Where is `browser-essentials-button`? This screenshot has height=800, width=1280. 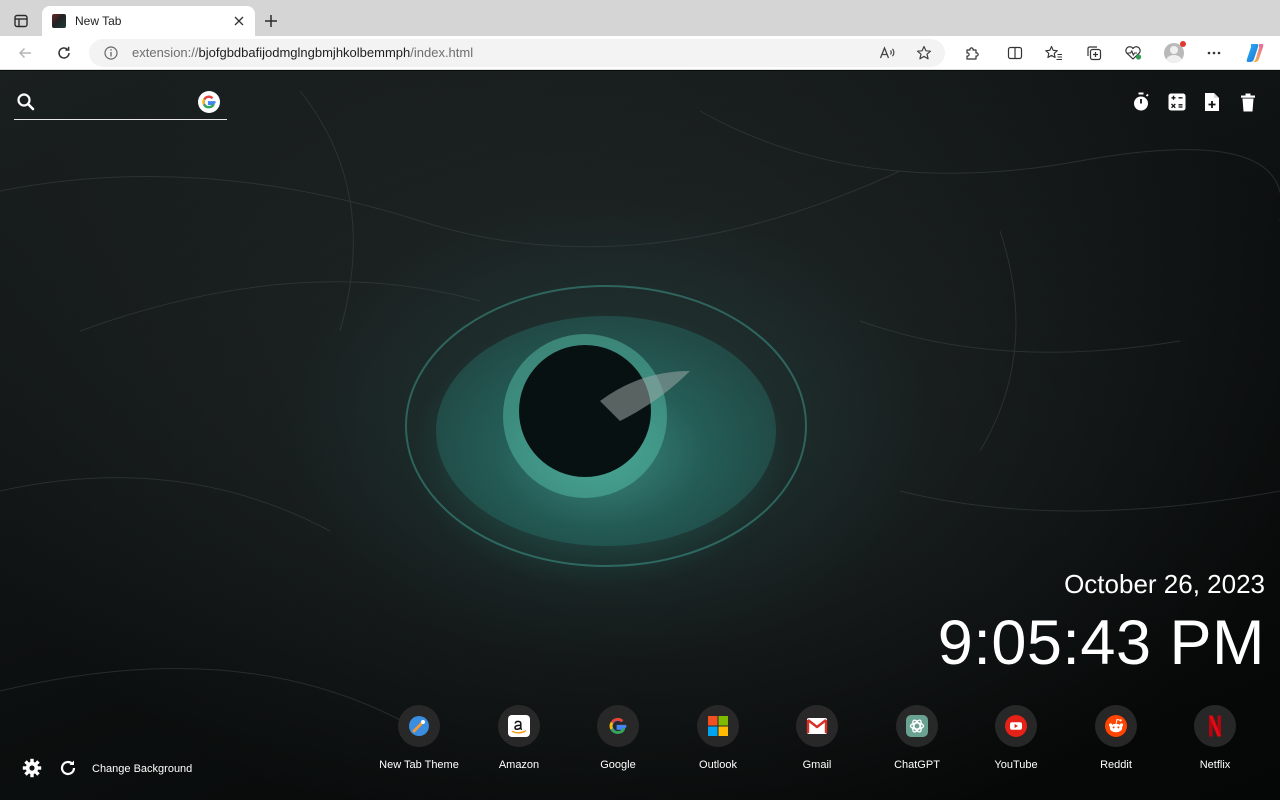 browser-essentials-button is located at coordinates (1133, 53).